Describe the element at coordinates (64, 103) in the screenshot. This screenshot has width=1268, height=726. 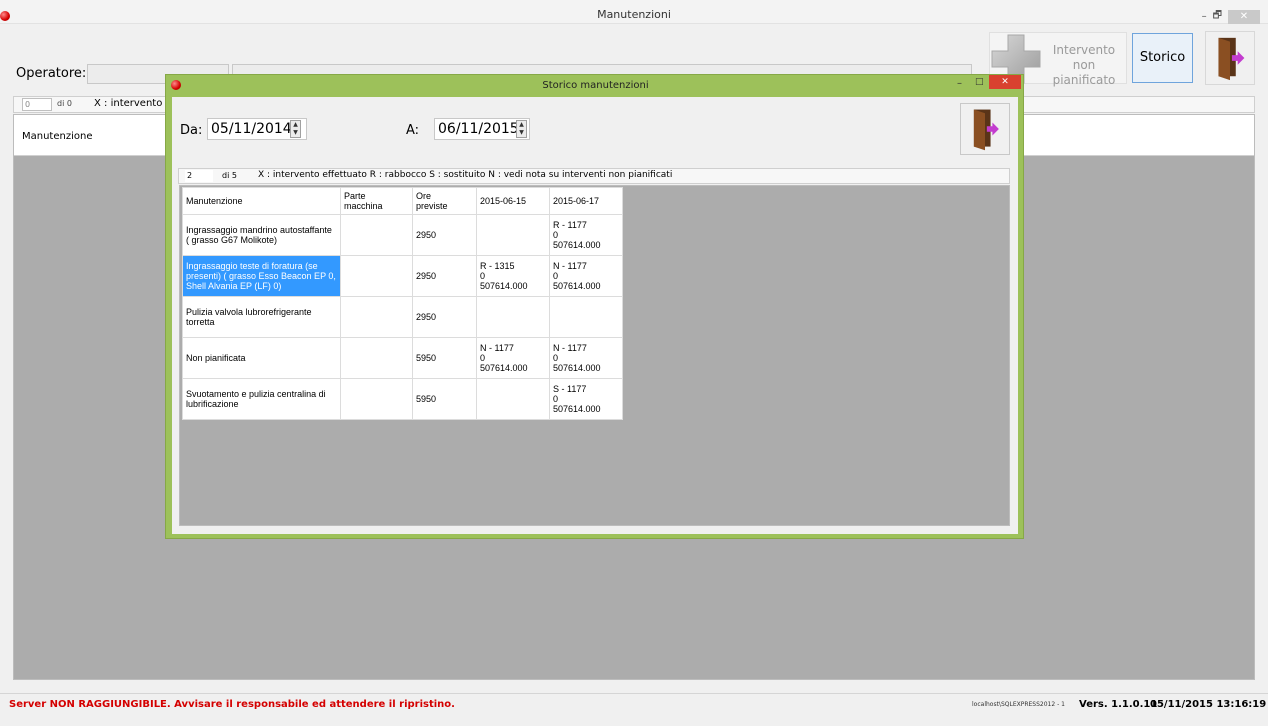
I see `page-count: di 0` at that location.